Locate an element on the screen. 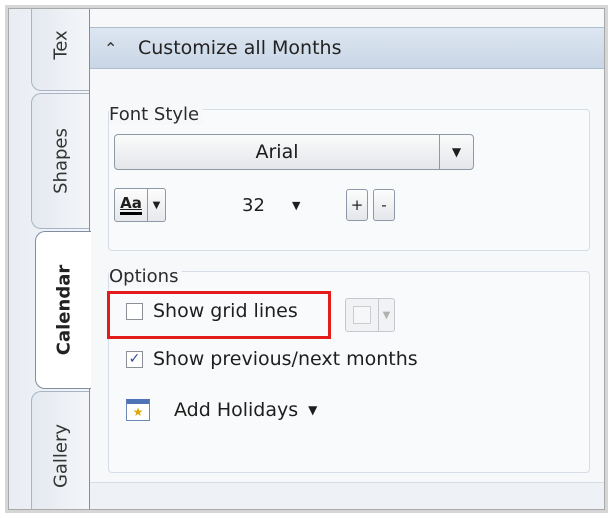 This screenshot has height=518, width=613. font-family-dropdown: Arial ▼ is located at coordinates (294, 152).